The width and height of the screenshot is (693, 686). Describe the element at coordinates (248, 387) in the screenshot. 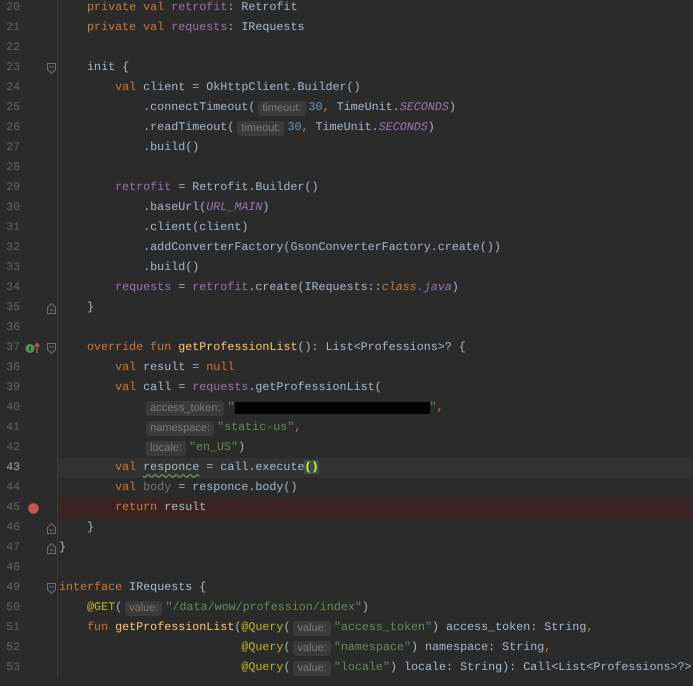

I see `code-text: val call = requests.getProfessionList(` at that location.